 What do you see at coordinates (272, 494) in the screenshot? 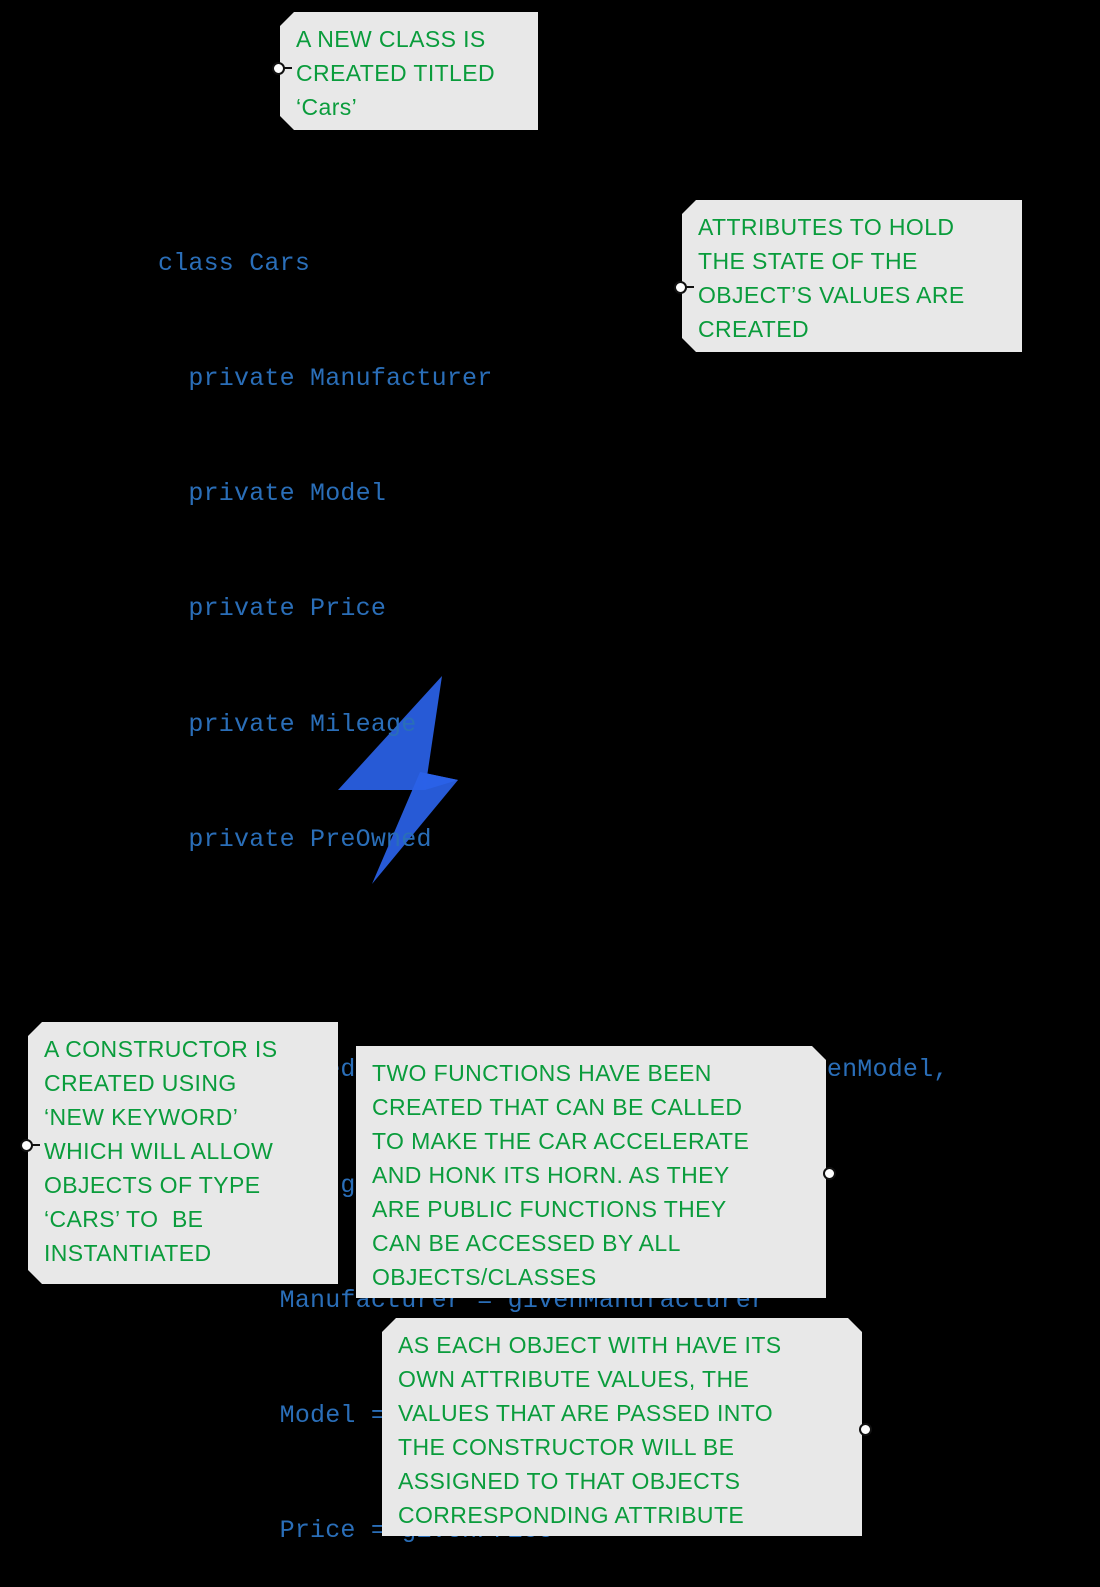
I see `code-line: private Model` at bounding box center [272, 494].